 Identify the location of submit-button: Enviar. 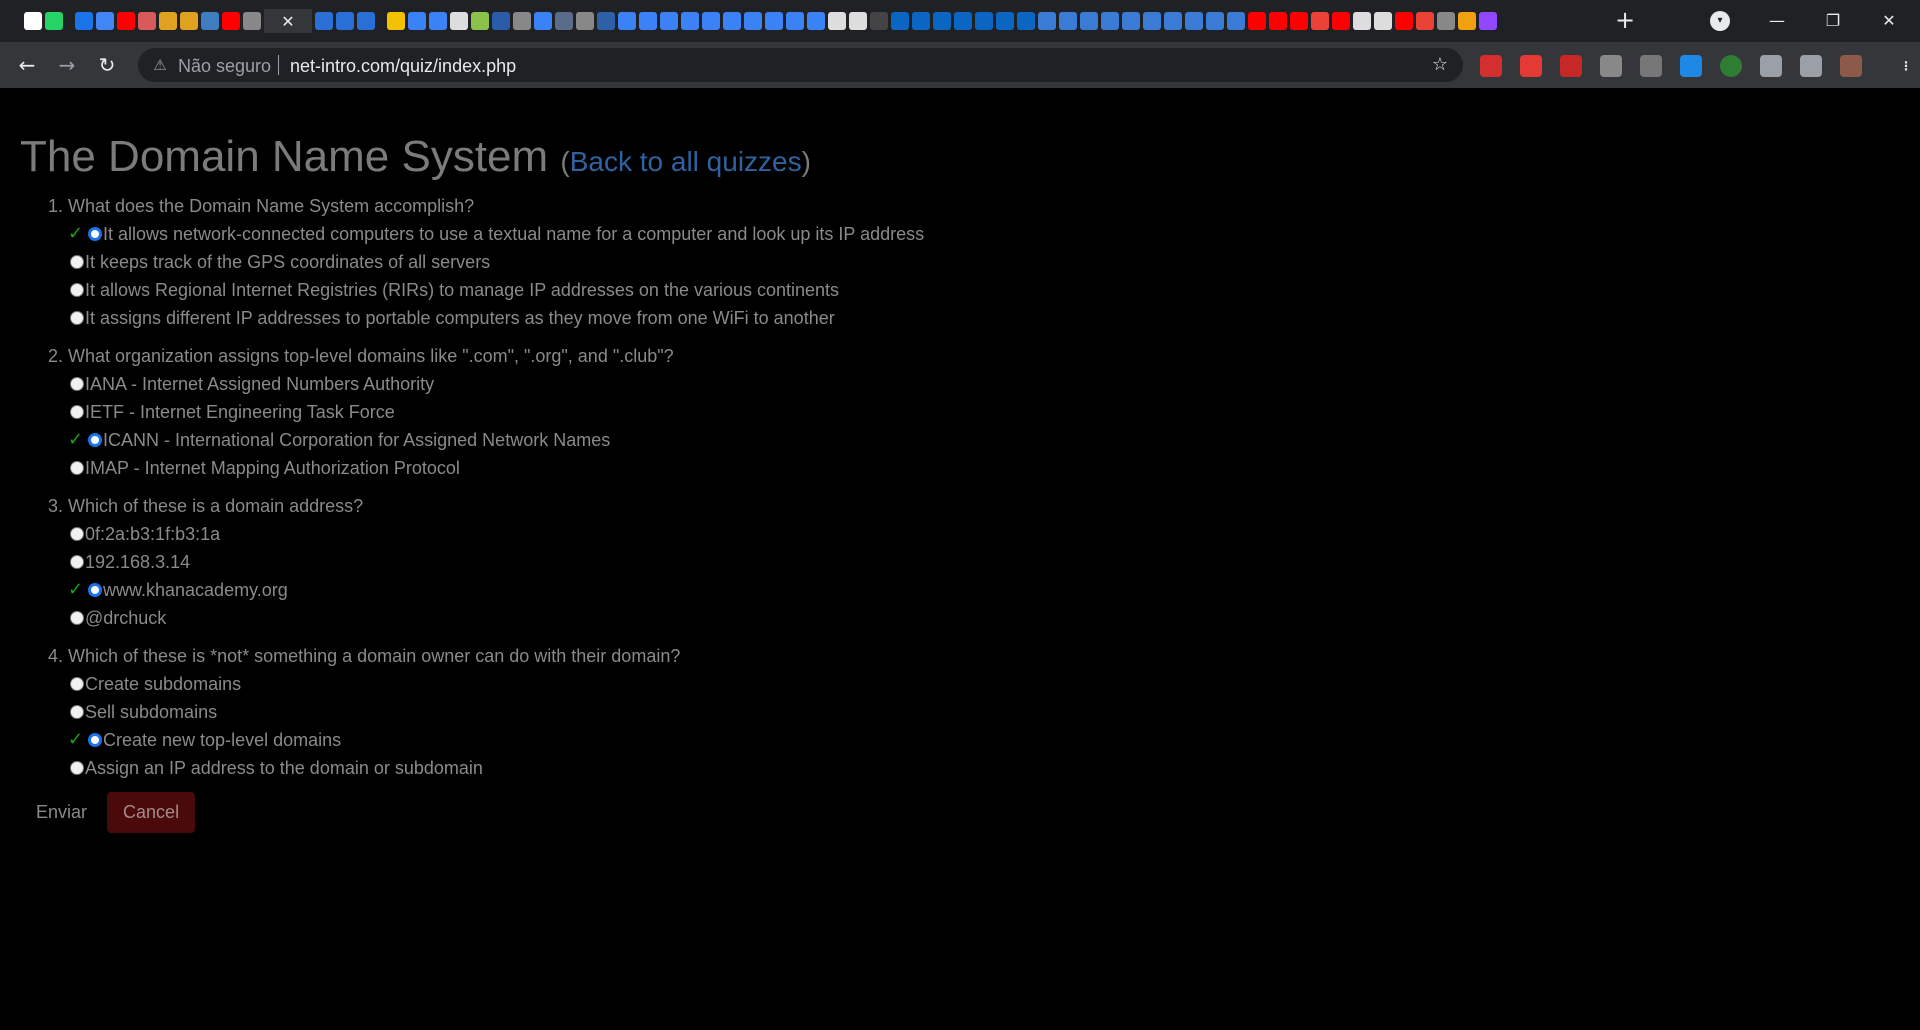
(61, 812).